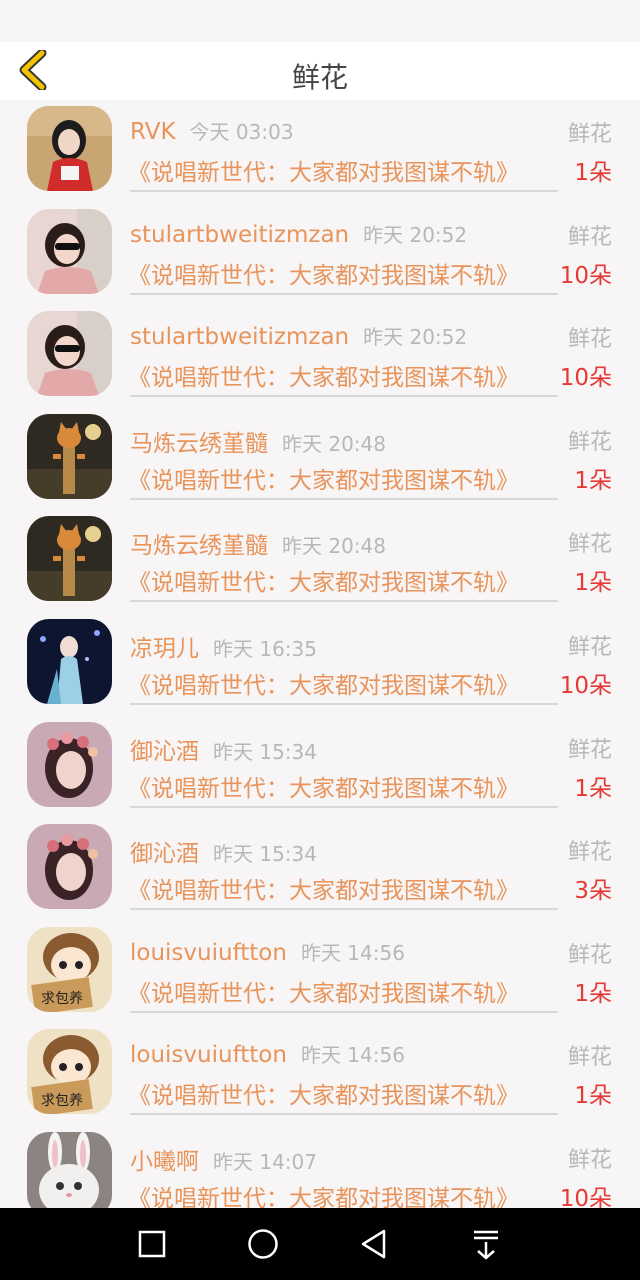 The image size is (640, 1280). What do you see at coordinates (320, 869) in the screenshot?
I see `gift-record-row: 御沁酒 昨天 15:34 鲜花 《说唱新世代：大家都对我图谋不轨》 3朵` at bounding box center [320, 869].